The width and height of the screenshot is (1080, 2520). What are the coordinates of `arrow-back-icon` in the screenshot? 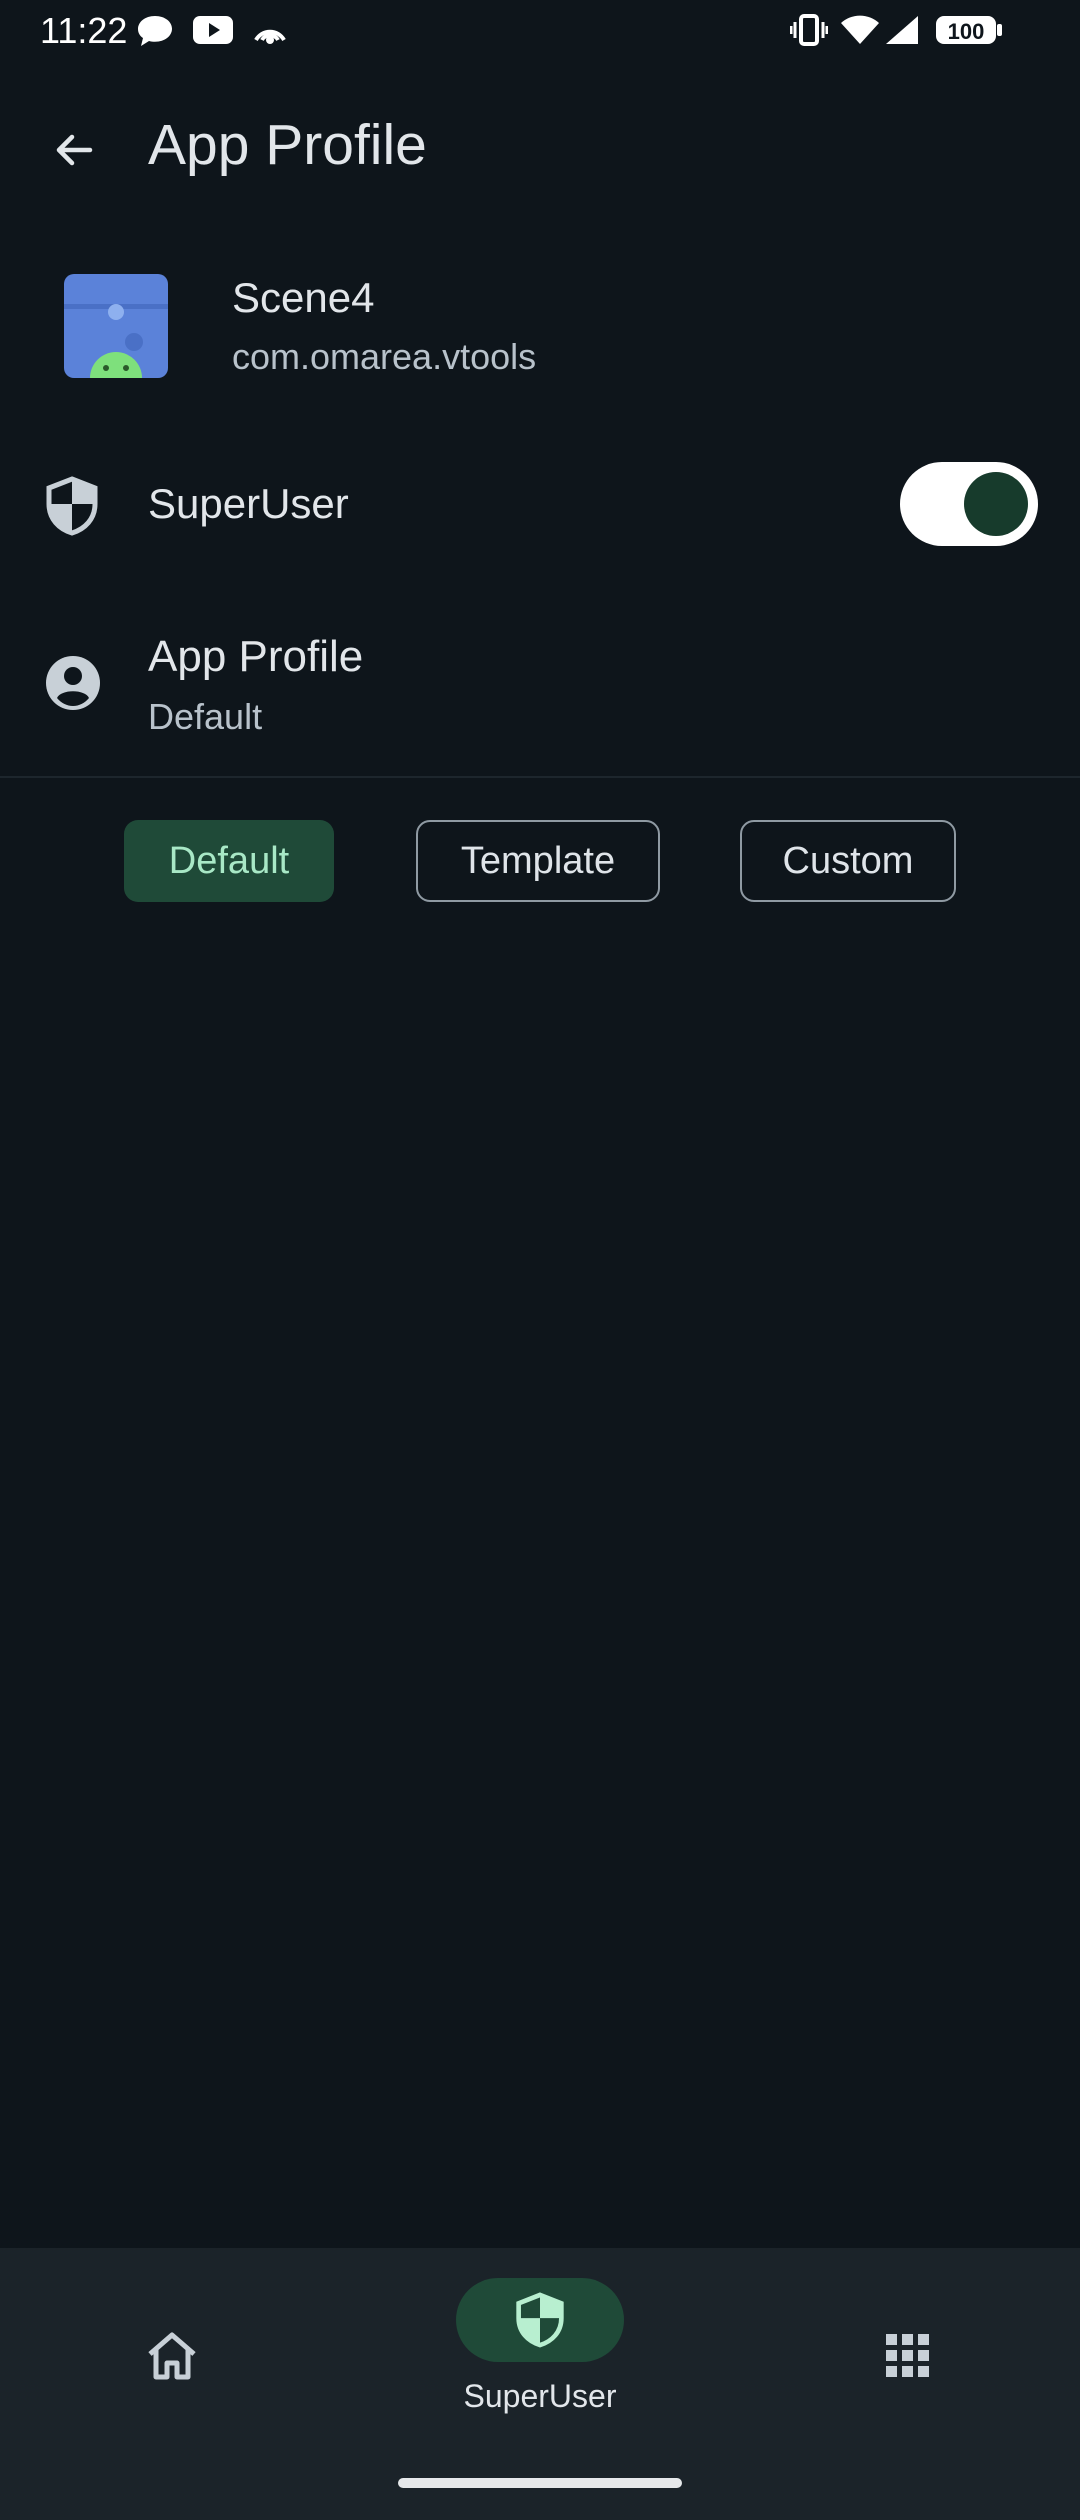 It's located at (74, 150).